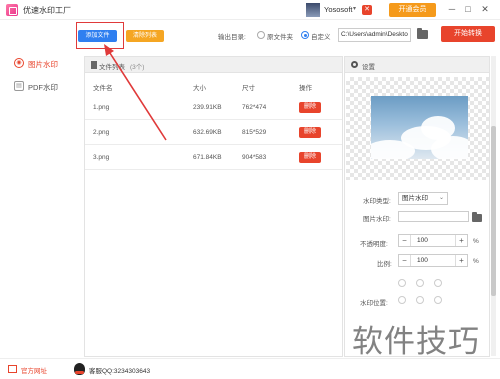  Describe the element at coordinates (79, 369) in the screenshot. I see `qq-icon` at that location.